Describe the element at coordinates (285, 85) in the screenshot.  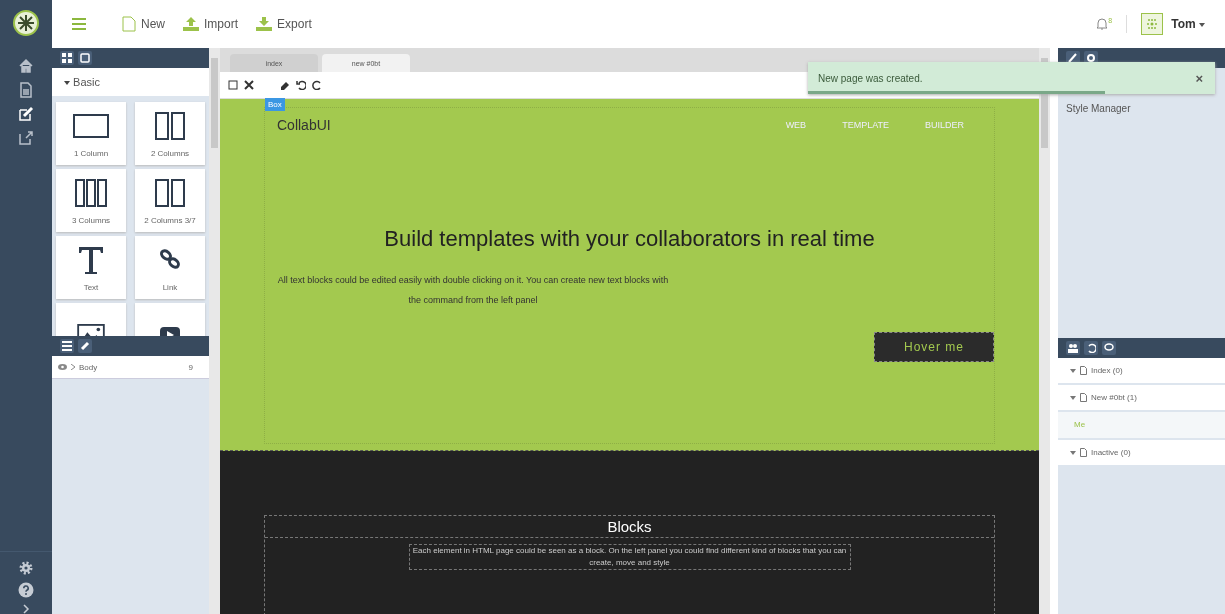
I see `eraser-icon` at that location.